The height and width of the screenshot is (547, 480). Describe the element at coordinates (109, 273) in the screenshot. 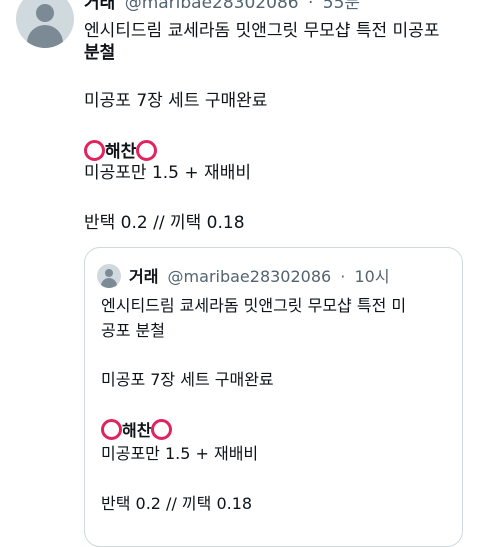

I see `quoted-avatar-head-shape` at that location.